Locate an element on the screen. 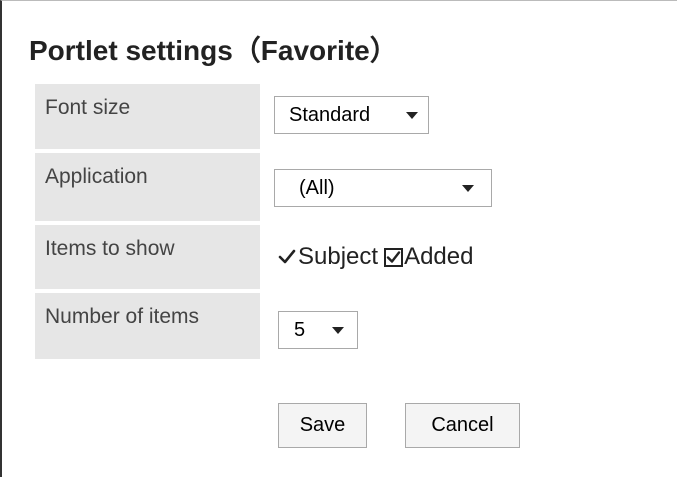  font-size-select: Standard is located at coordinates (351, 115).